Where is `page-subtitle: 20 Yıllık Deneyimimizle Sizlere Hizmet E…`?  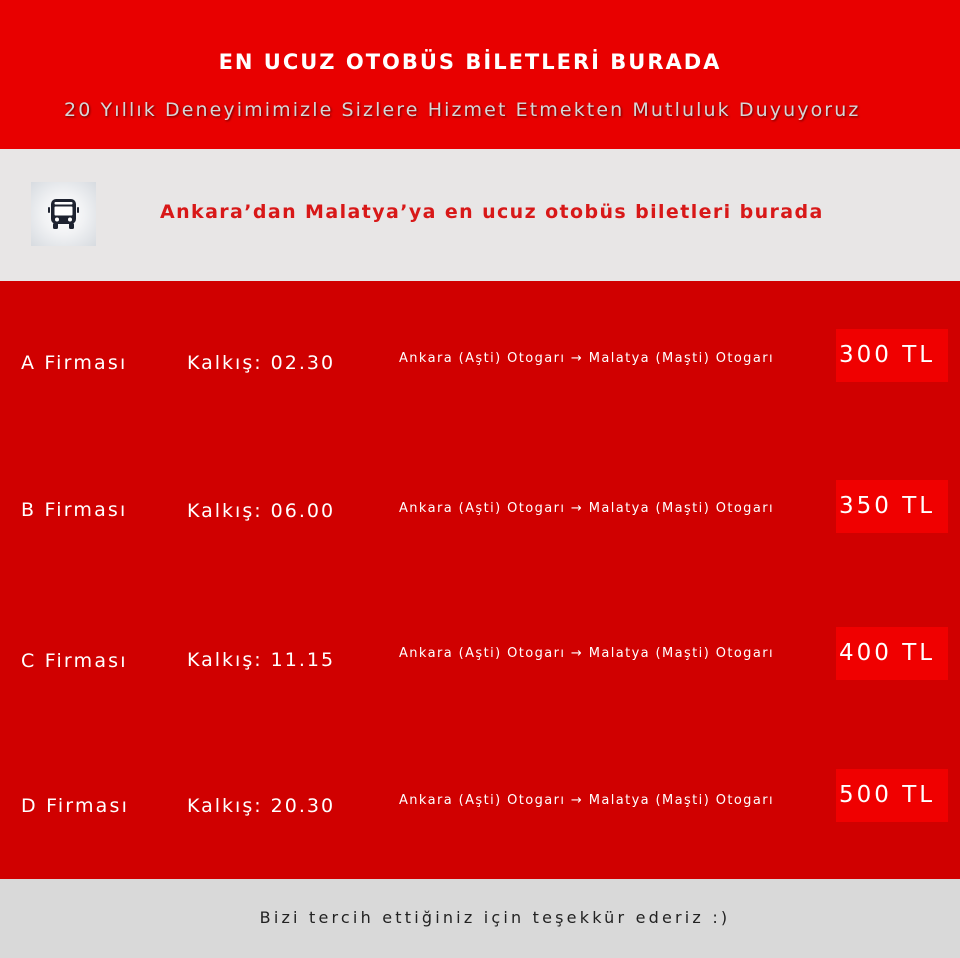 page-subtitle: 20 Yıllık Deneyimimizle Sizlere Hizmet E… is located at coordinates (462, 110).